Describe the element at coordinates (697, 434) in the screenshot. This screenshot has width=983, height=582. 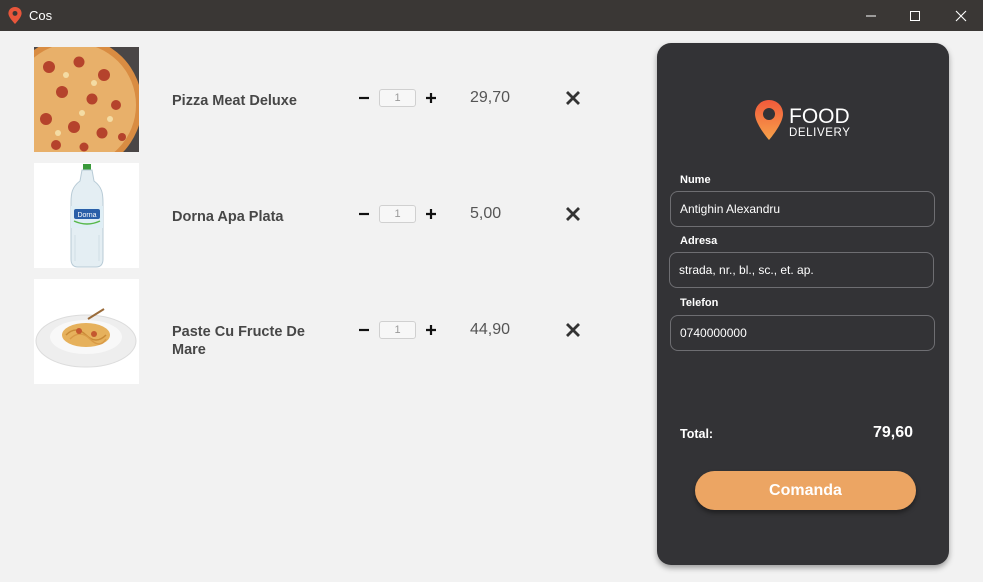
I see `total-label: Total:` at that location.